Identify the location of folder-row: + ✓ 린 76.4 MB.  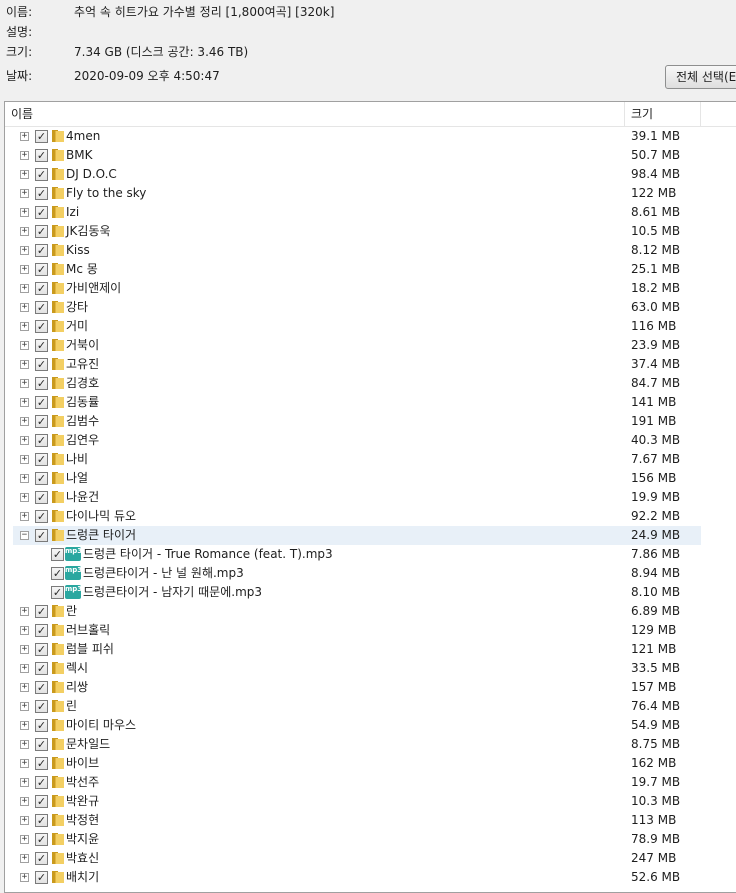
(370, 706).